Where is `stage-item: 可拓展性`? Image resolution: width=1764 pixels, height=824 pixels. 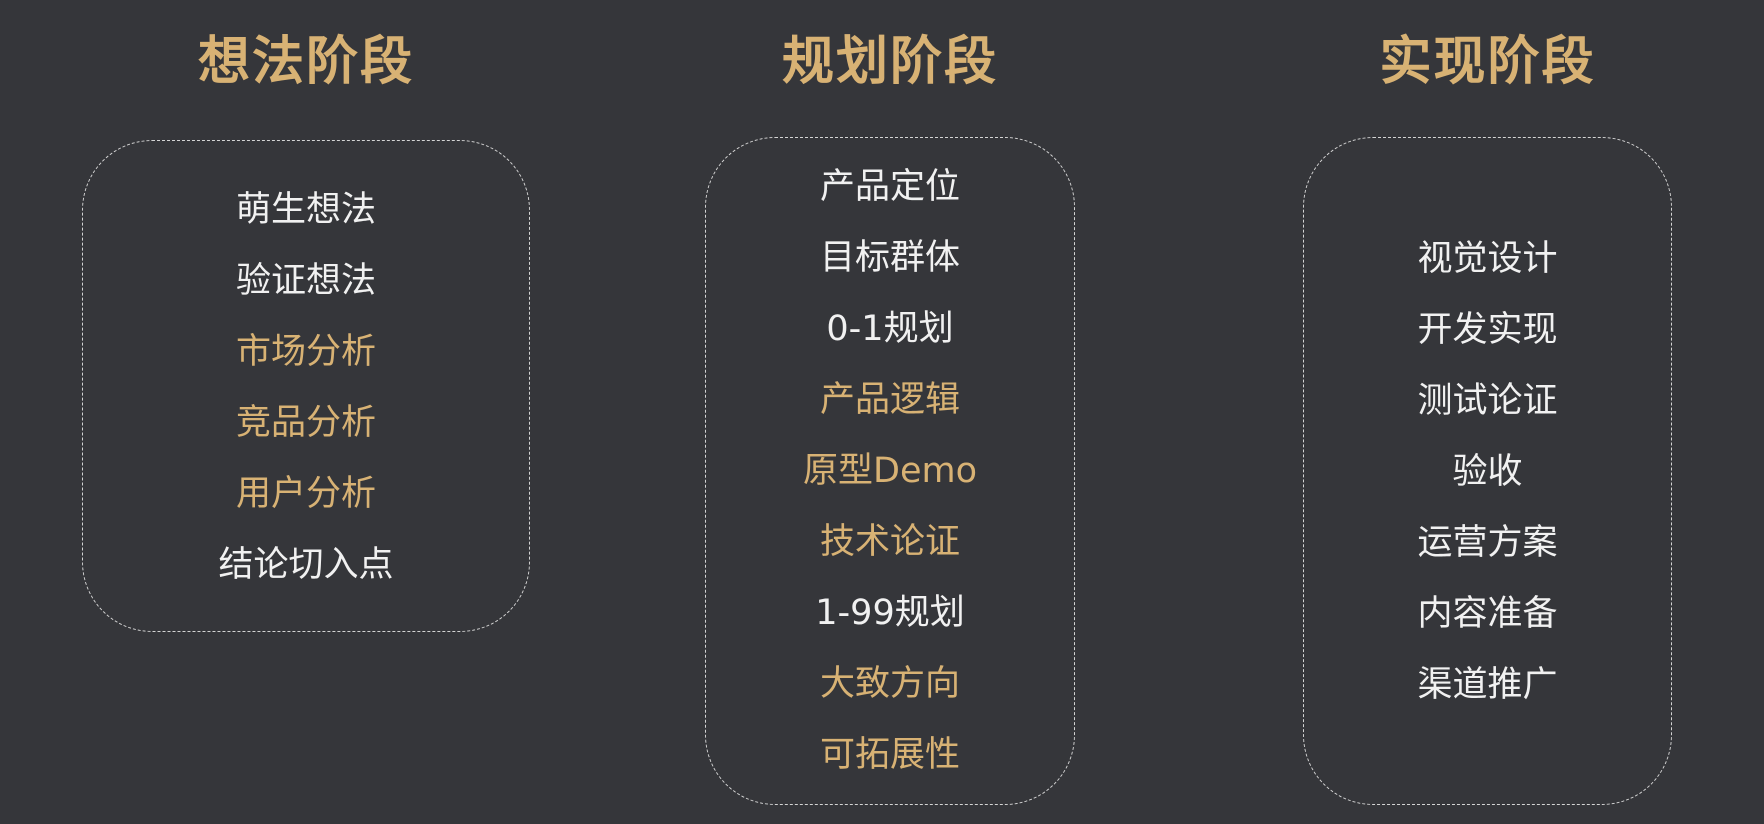 stage-item: 可拓展性 is located at coordinates (889, 755).